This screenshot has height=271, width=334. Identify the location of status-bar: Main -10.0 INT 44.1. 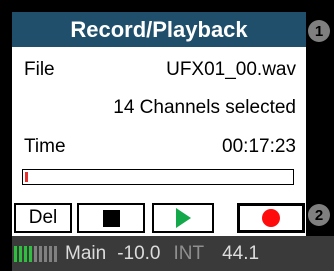
(173, 253).